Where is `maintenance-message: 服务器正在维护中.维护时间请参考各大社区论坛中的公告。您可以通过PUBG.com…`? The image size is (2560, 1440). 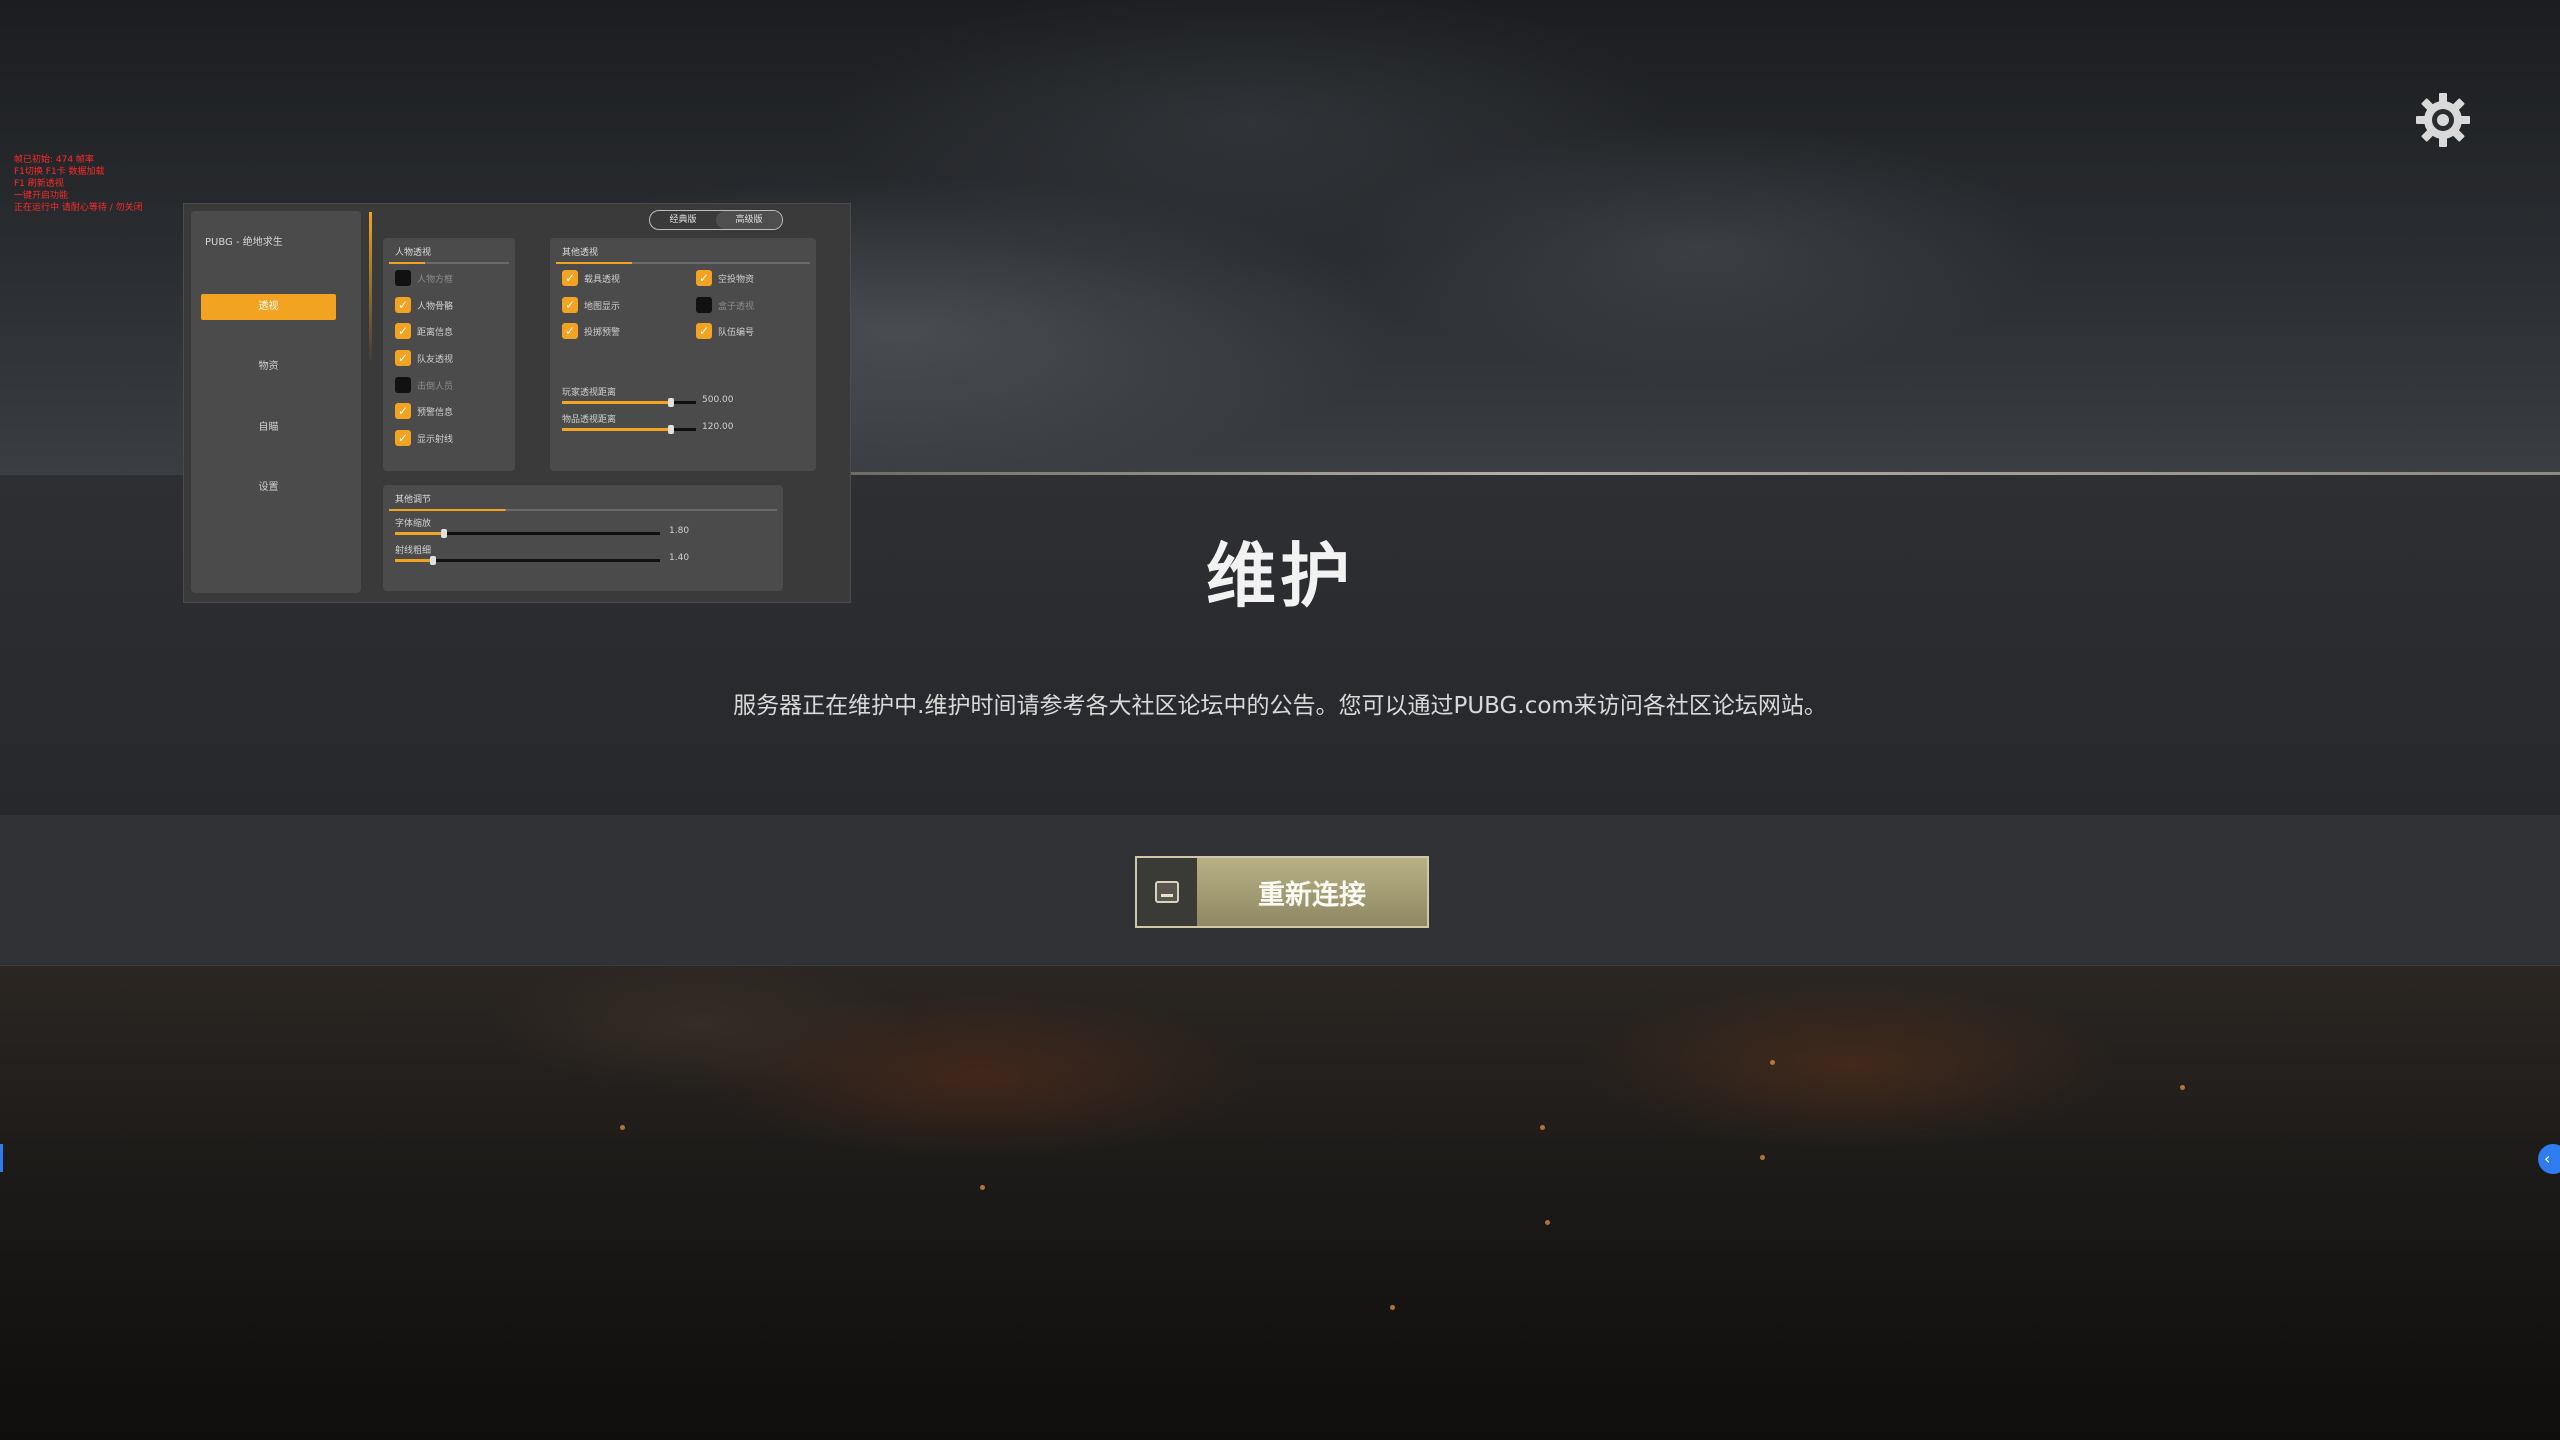 maintenance-message: 服务器正在维护中.维护时间请参考各大社区论坛中的公告。您可以通过PUBG.com… is located at coordinates (1280, 706).